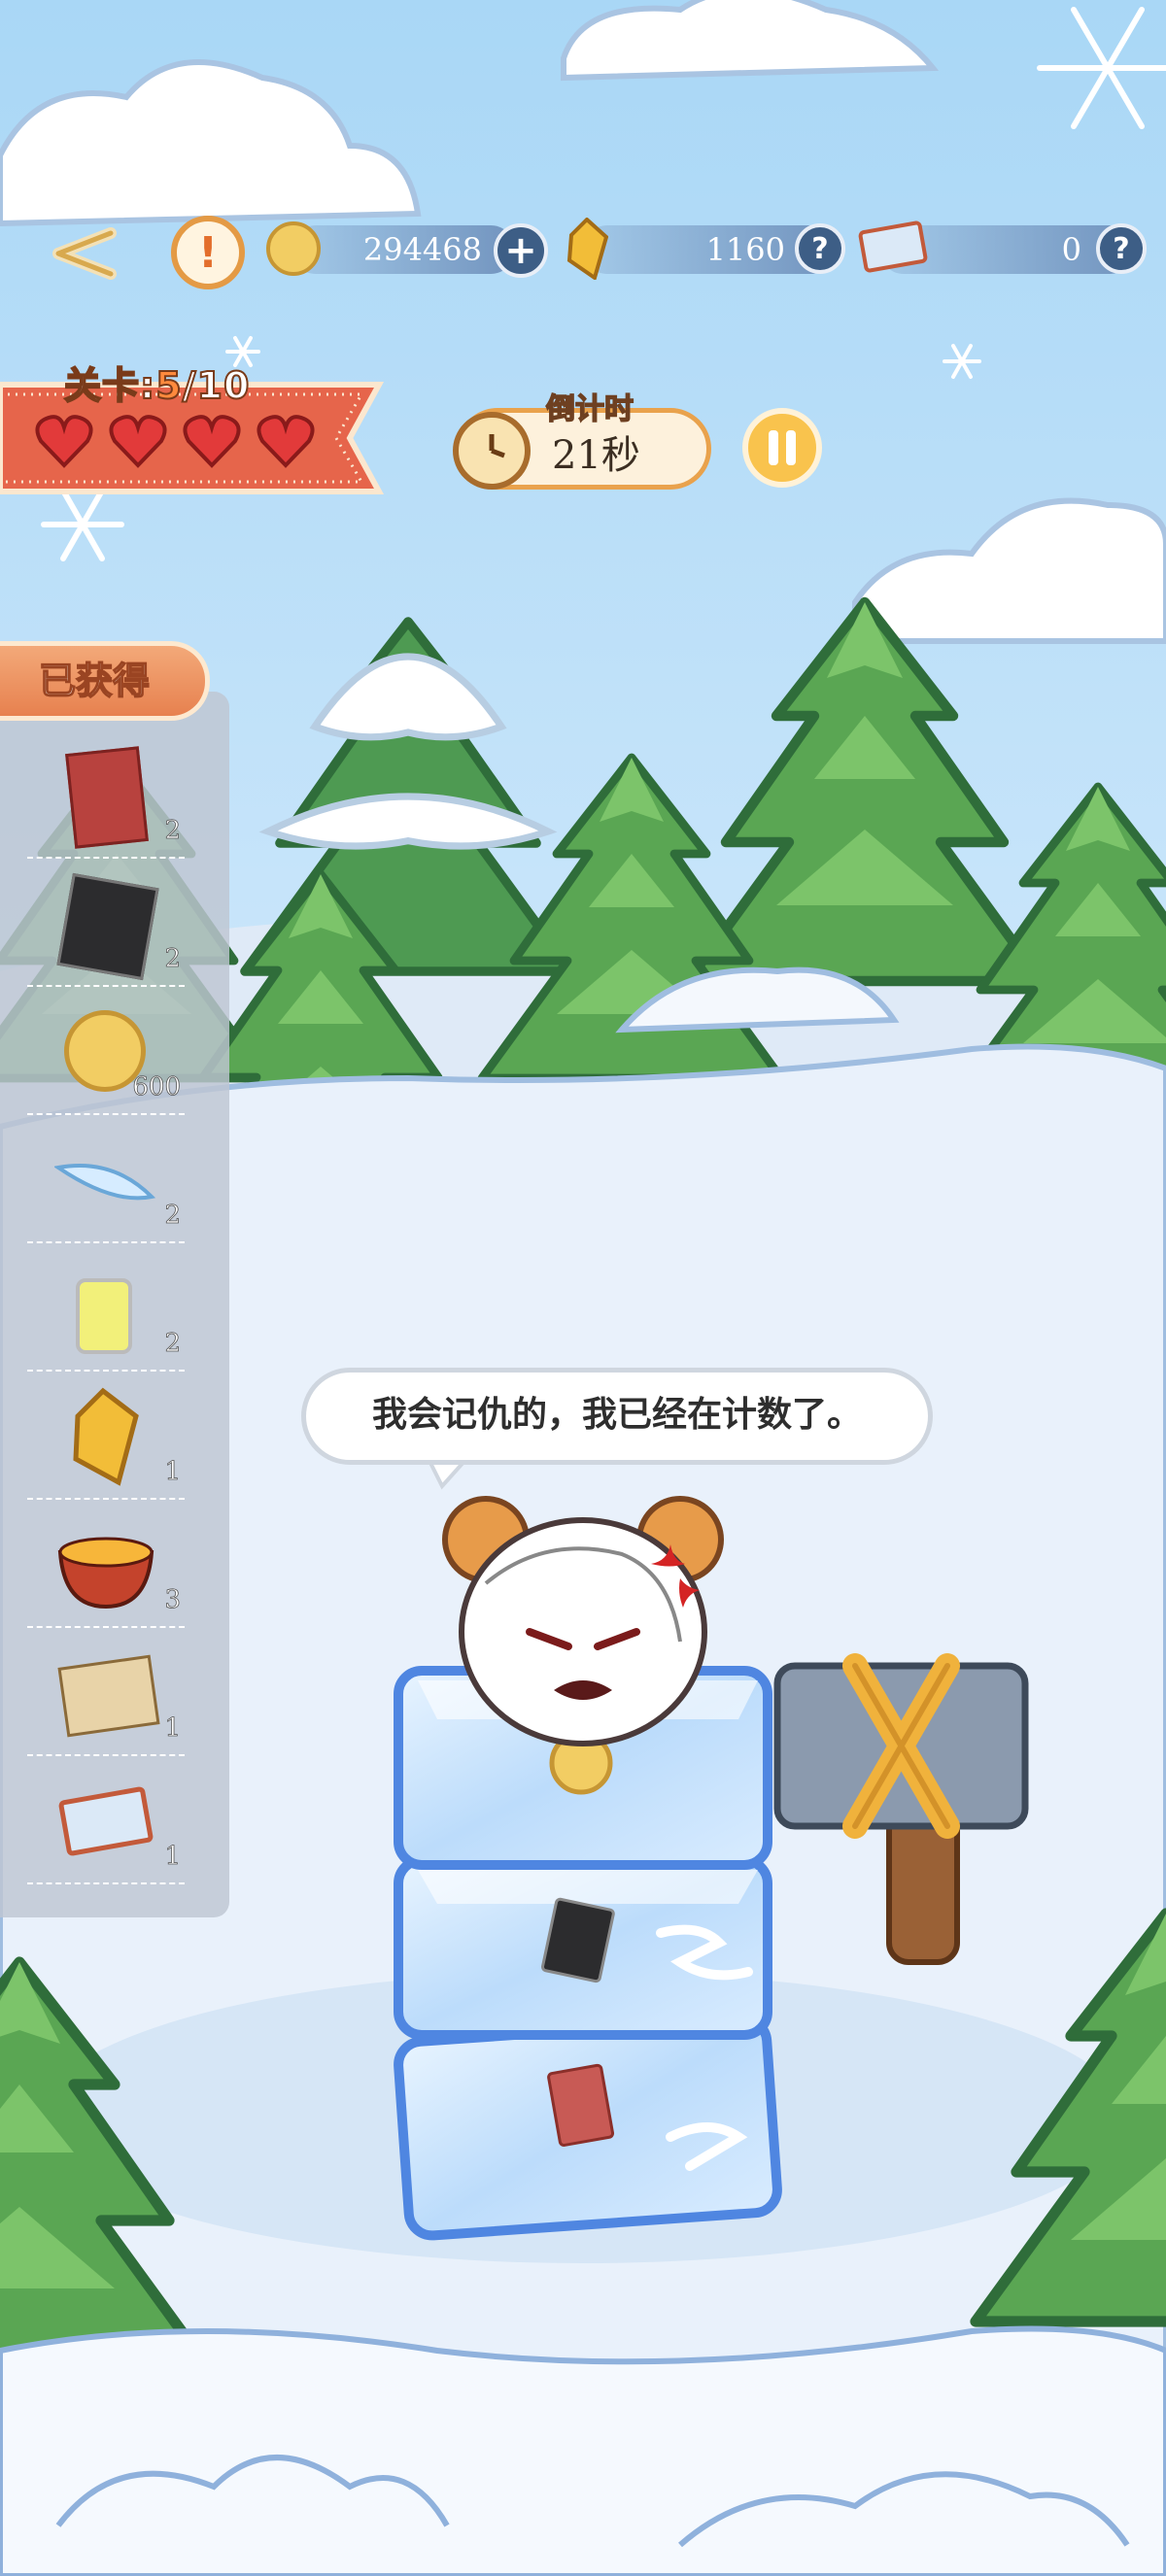 The width and height of the screenshot is (1166, 2576). I want to click on level-current: 5, so click(168, 385).